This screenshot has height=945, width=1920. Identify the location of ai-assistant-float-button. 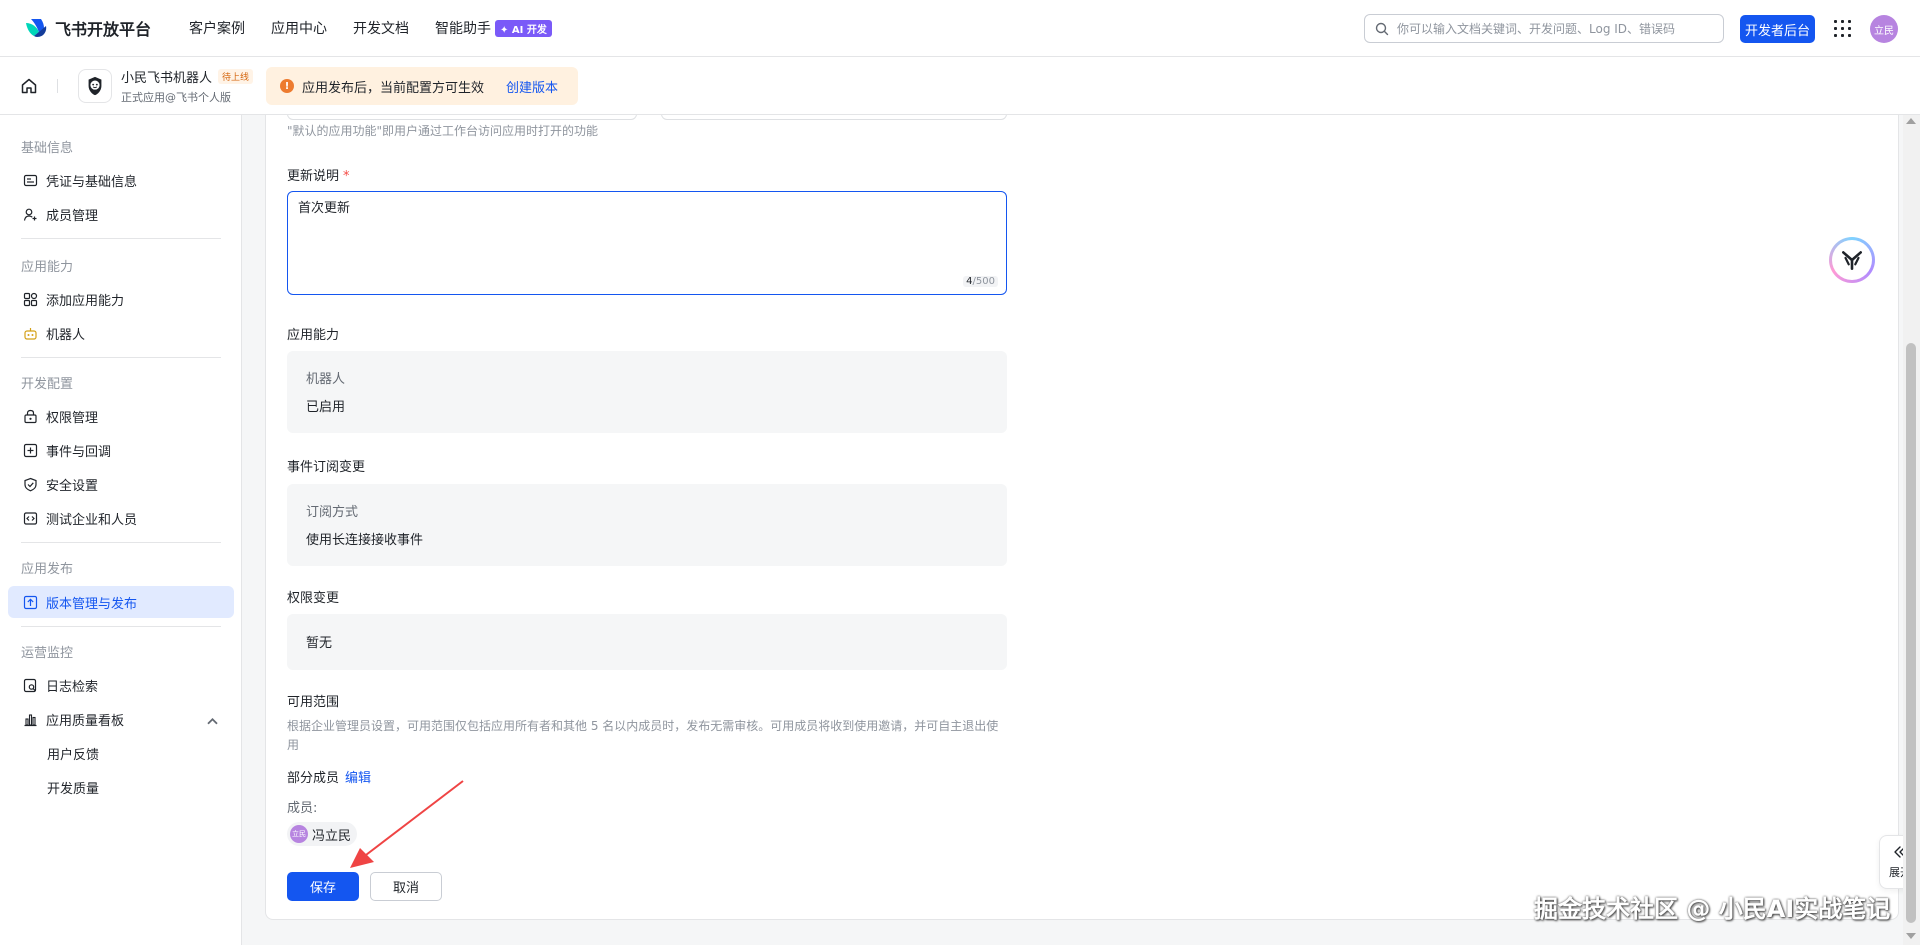
(1852, 260).